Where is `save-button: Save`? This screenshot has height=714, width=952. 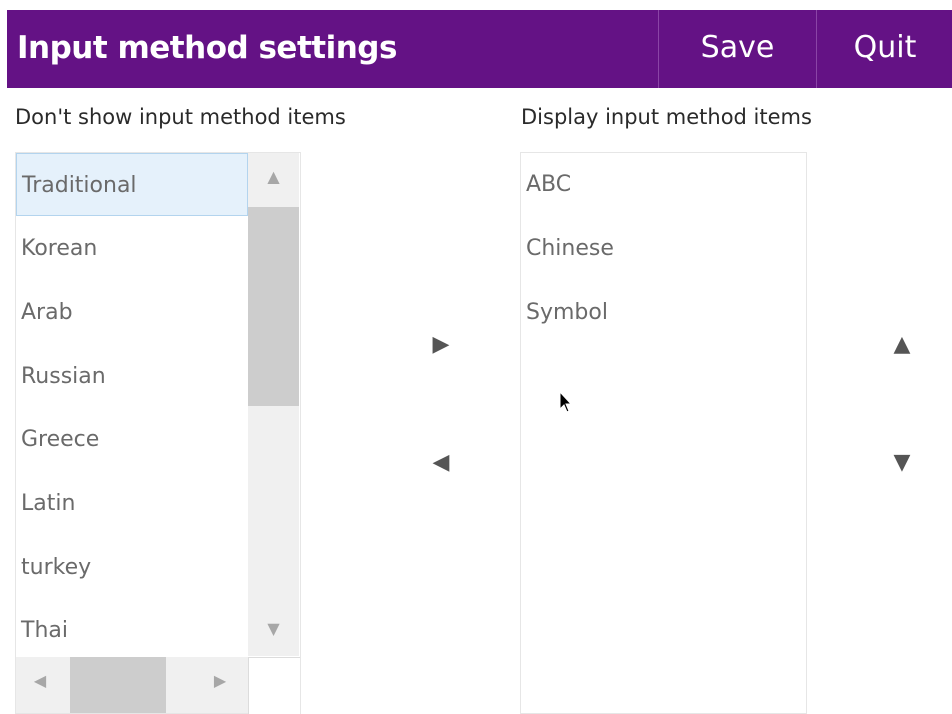
save-button: Save is located at coordinates (737, 49).